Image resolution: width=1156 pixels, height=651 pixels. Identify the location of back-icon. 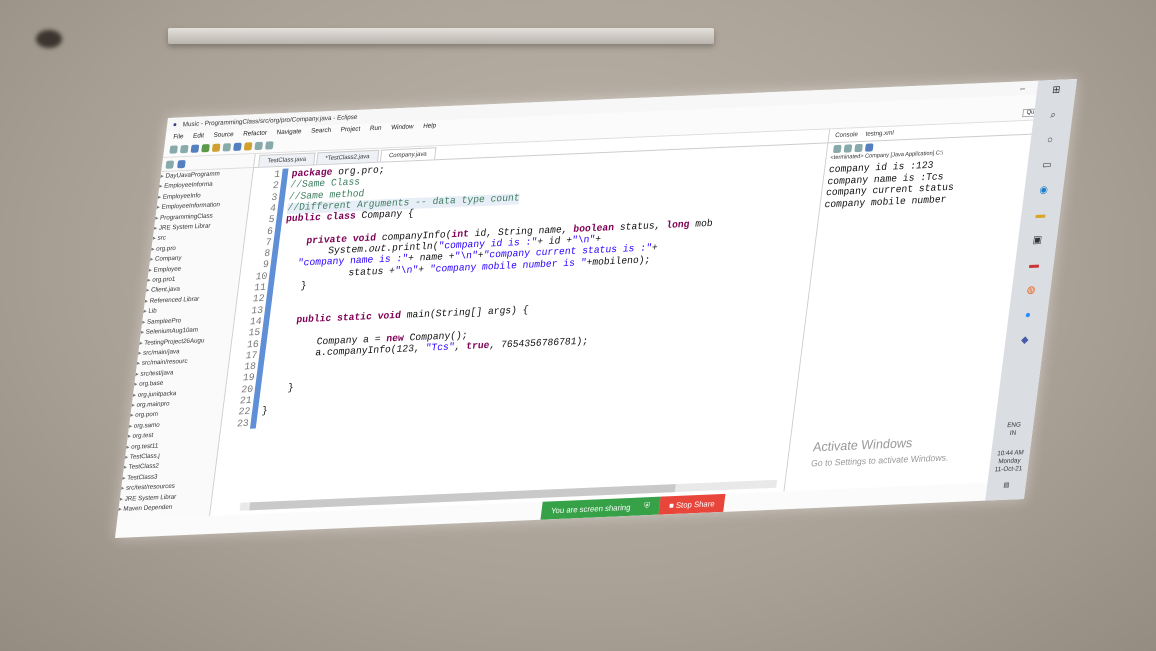
(259, 146).